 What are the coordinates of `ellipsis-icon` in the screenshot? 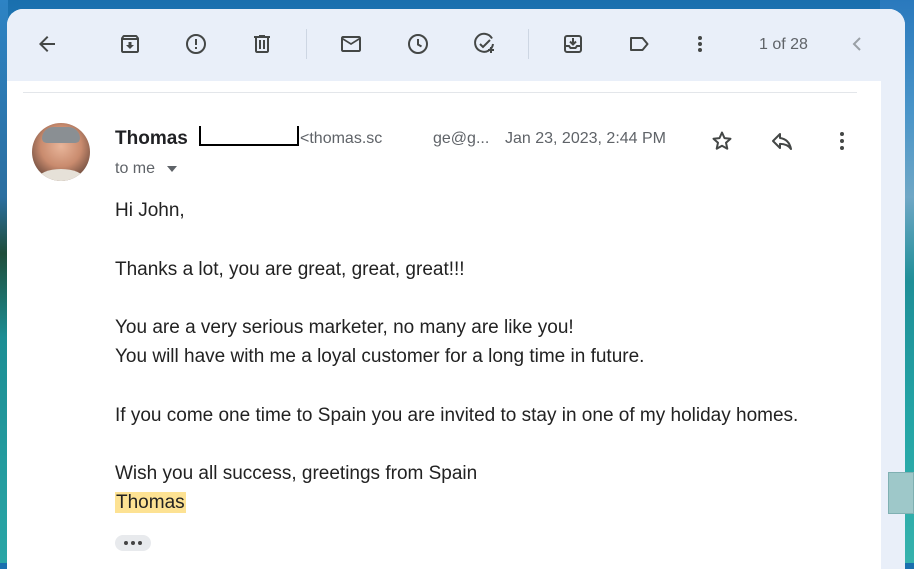 It's located at (126, 543).